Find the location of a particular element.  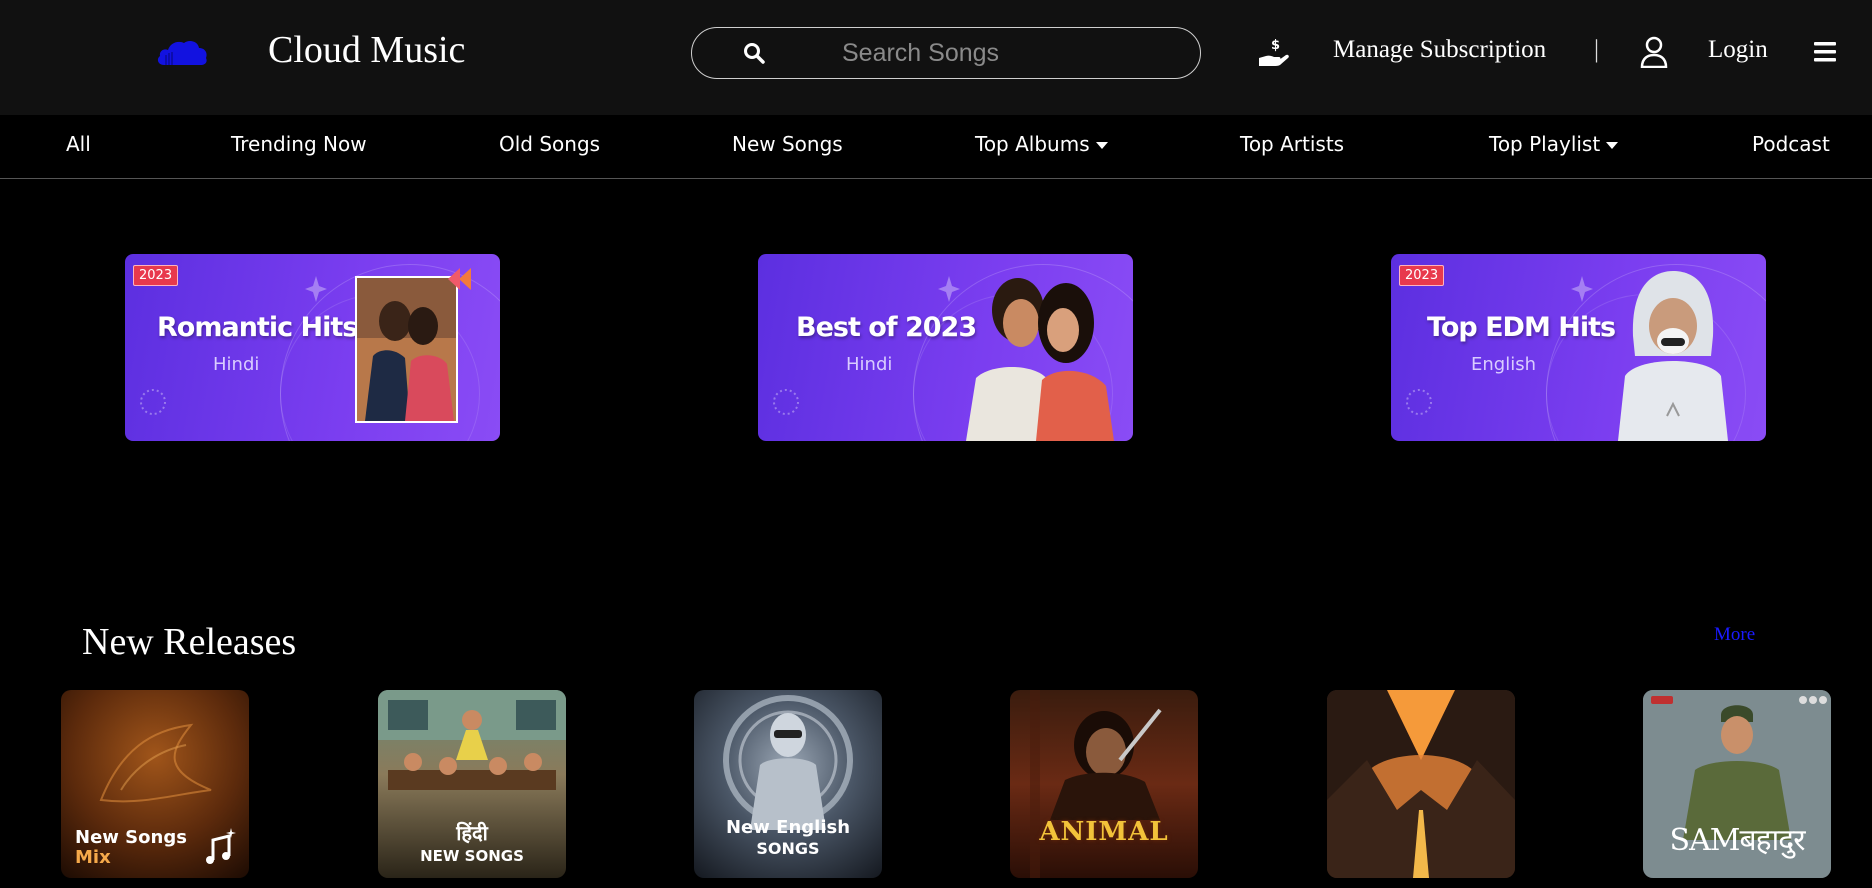

nav-item-old-songs: Old Songs is located at coordinates (549, 144).